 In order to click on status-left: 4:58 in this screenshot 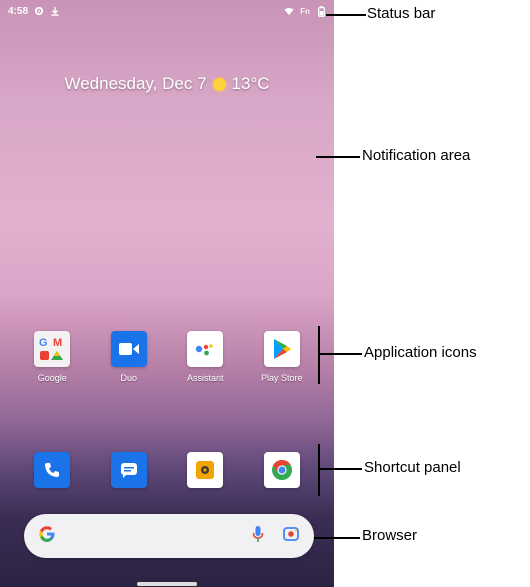, I will do `click(34, 11)`.